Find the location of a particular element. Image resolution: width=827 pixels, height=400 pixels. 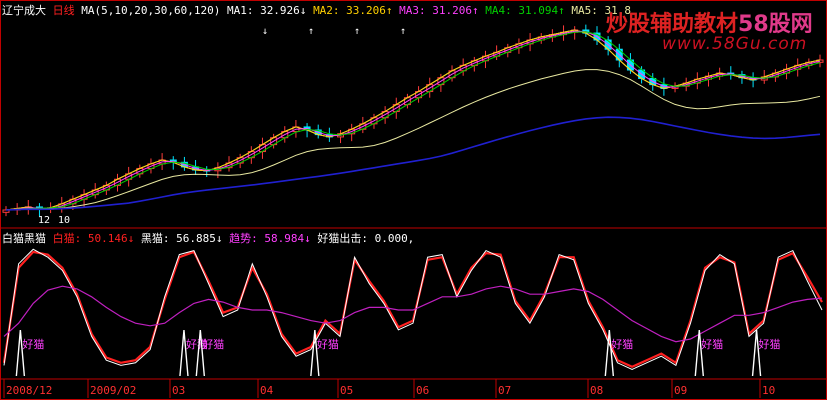

x-tick-label: 2009/02 is located at coordinates (113, 390).